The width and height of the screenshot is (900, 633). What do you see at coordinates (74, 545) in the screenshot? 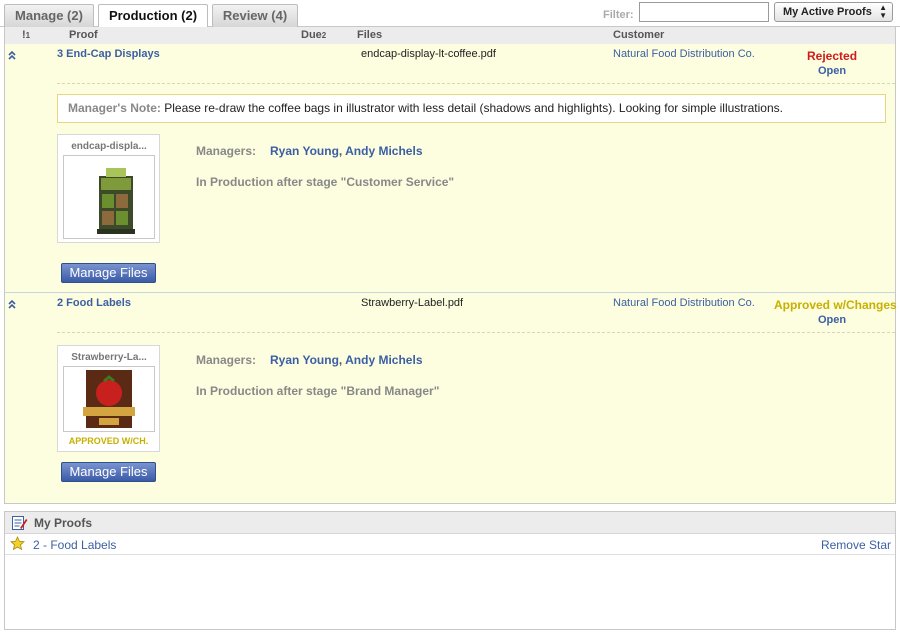
I see `starred-proof-link: 2 - Food Labels` at bounding box center [74, 545].